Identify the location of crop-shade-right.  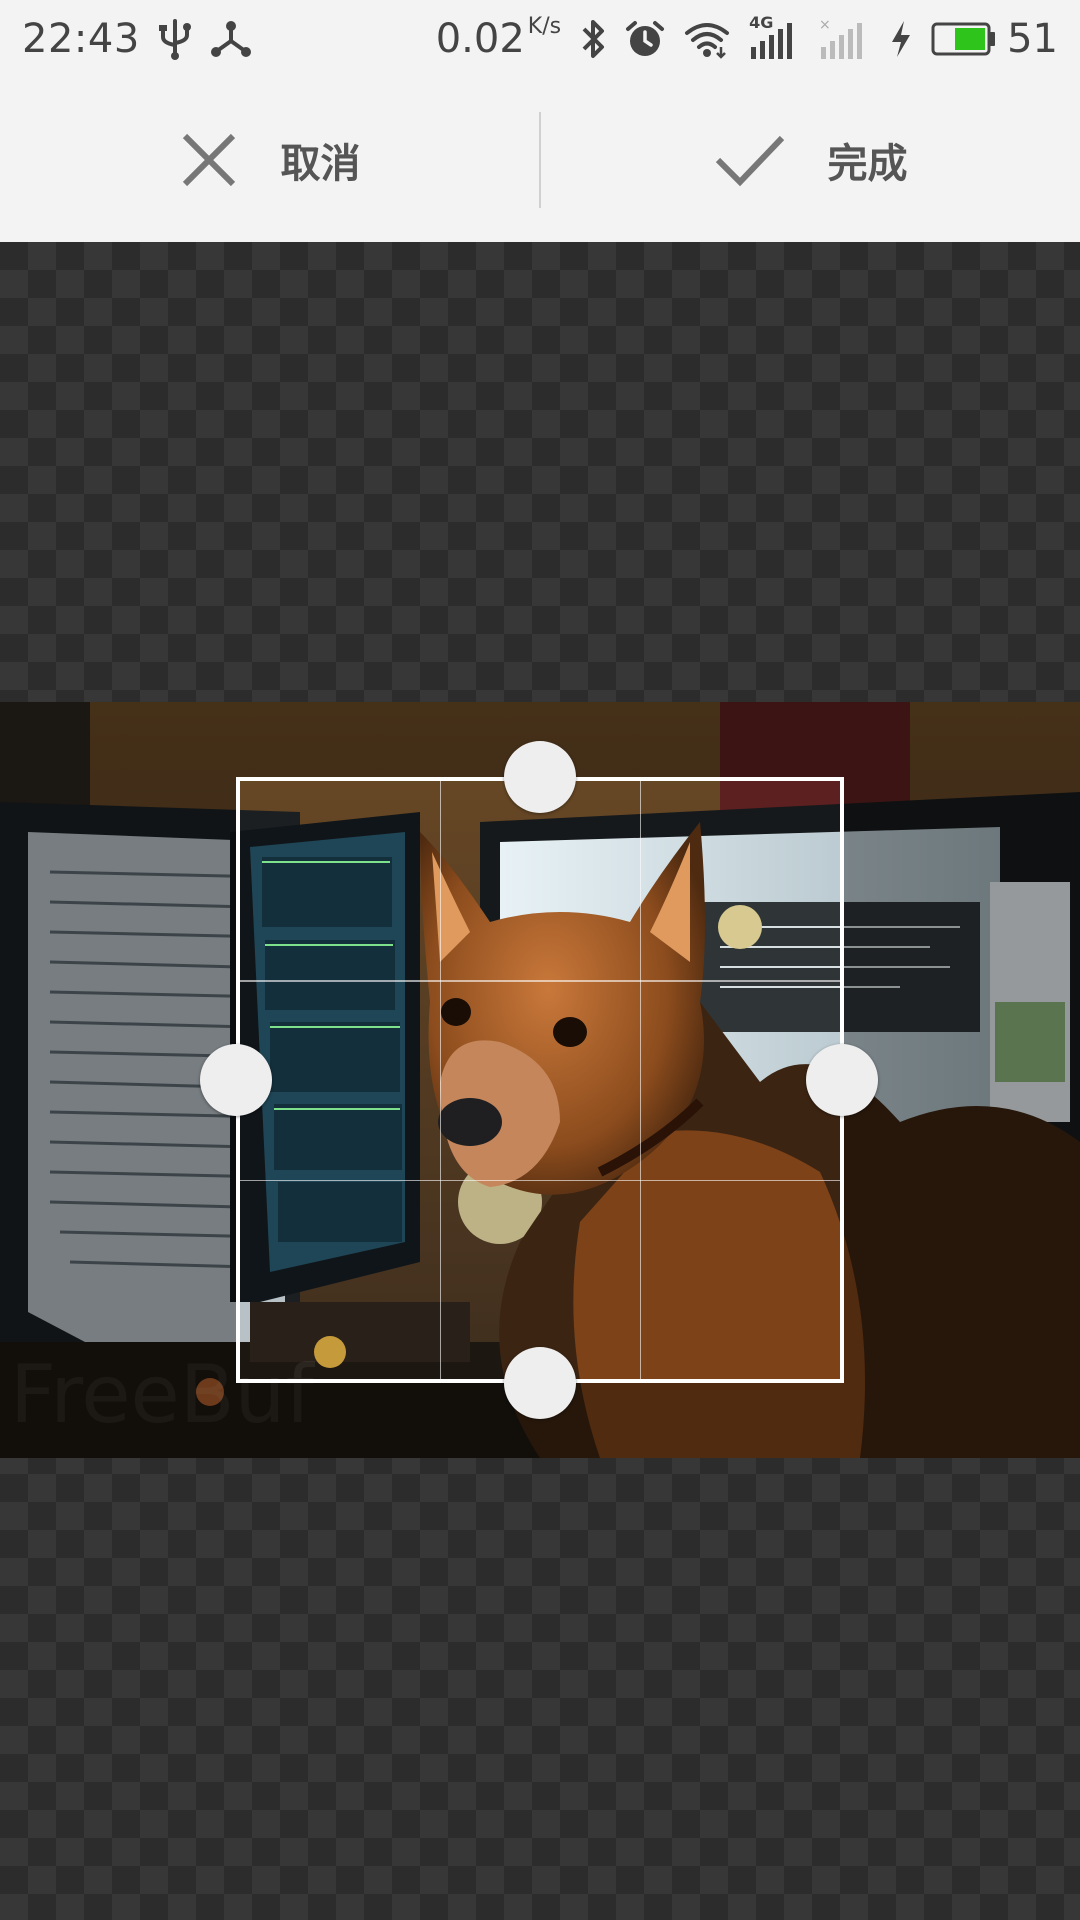
(962, 1080).